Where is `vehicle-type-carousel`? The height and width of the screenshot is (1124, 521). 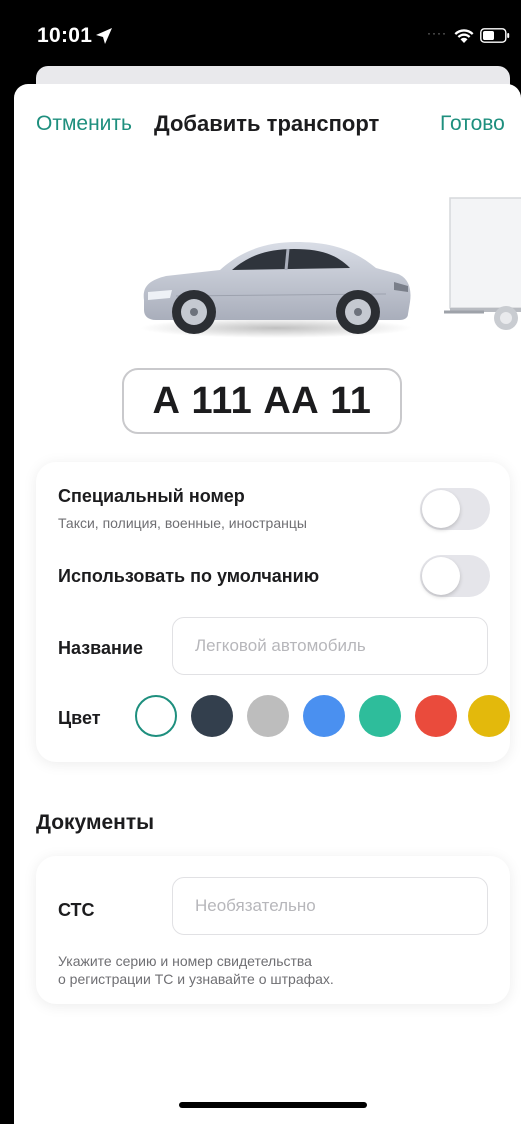 vehicle-type-carousel is located at coordinates (267, 269).